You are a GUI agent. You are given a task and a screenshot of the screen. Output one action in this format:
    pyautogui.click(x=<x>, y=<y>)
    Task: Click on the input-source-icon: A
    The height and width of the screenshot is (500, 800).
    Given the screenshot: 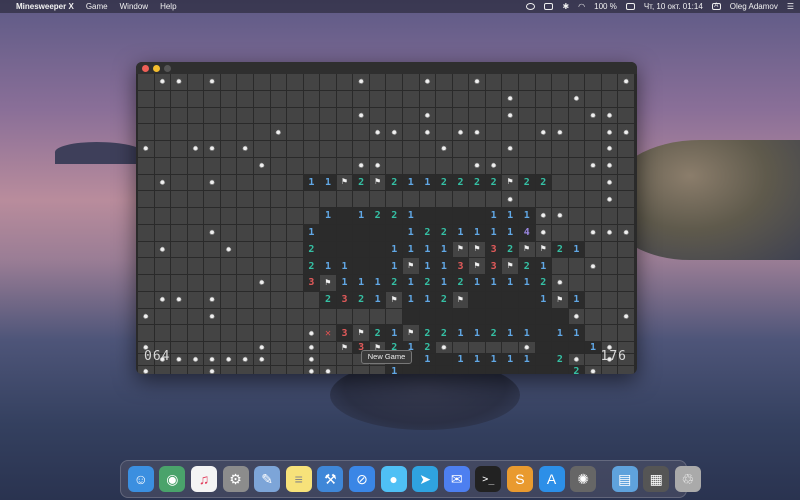 What is the action you would take?
    pyautogui.click(x=716, y=6)
    